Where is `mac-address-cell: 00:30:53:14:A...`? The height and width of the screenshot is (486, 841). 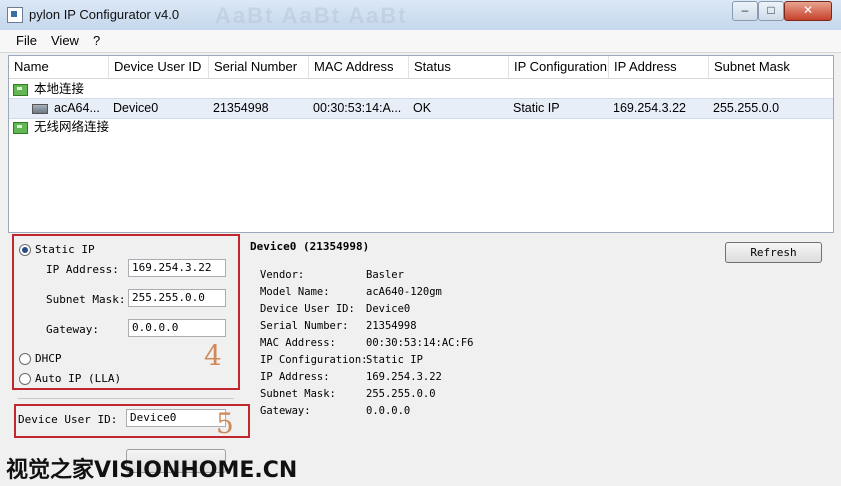
mac-address-cell: 00:30:53:14:A... is located at coordinates (357, 108).